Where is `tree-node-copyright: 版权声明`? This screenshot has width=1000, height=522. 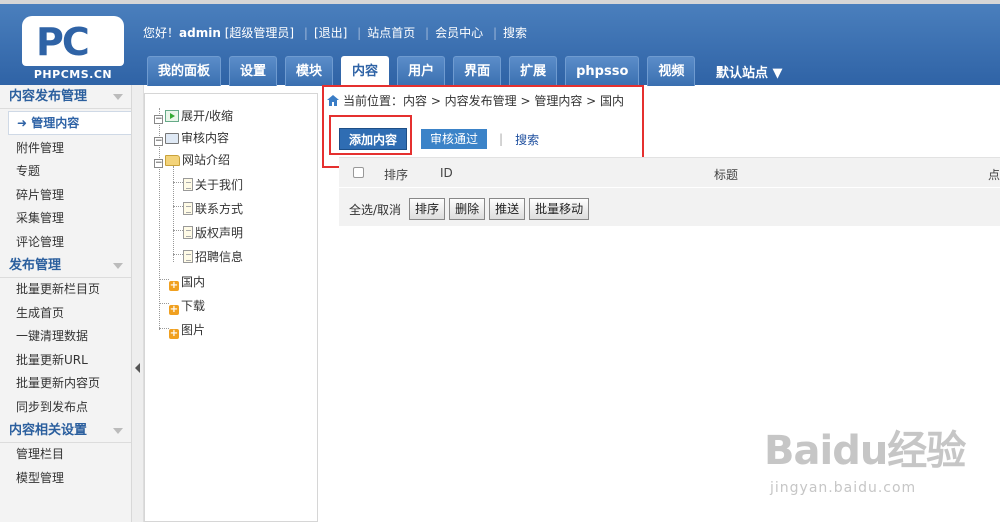
tree-node-copyright: 版权声明 is located at coordinates (213, 232).